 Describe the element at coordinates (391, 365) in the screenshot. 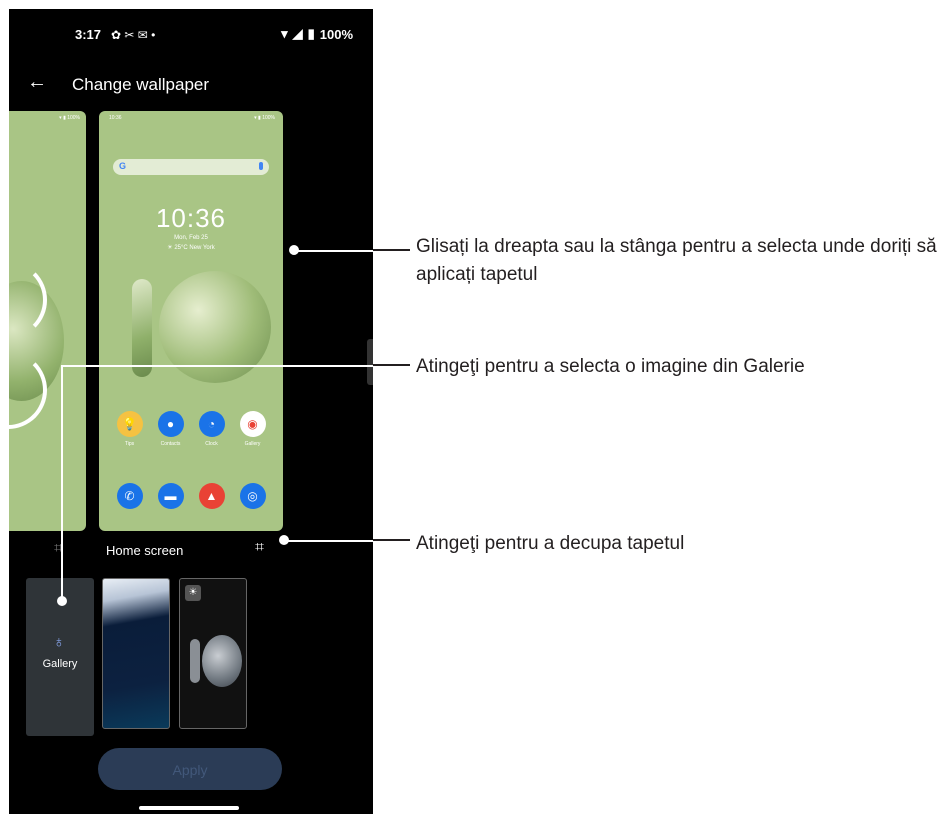

I see `callout-line-gallery` at that location.